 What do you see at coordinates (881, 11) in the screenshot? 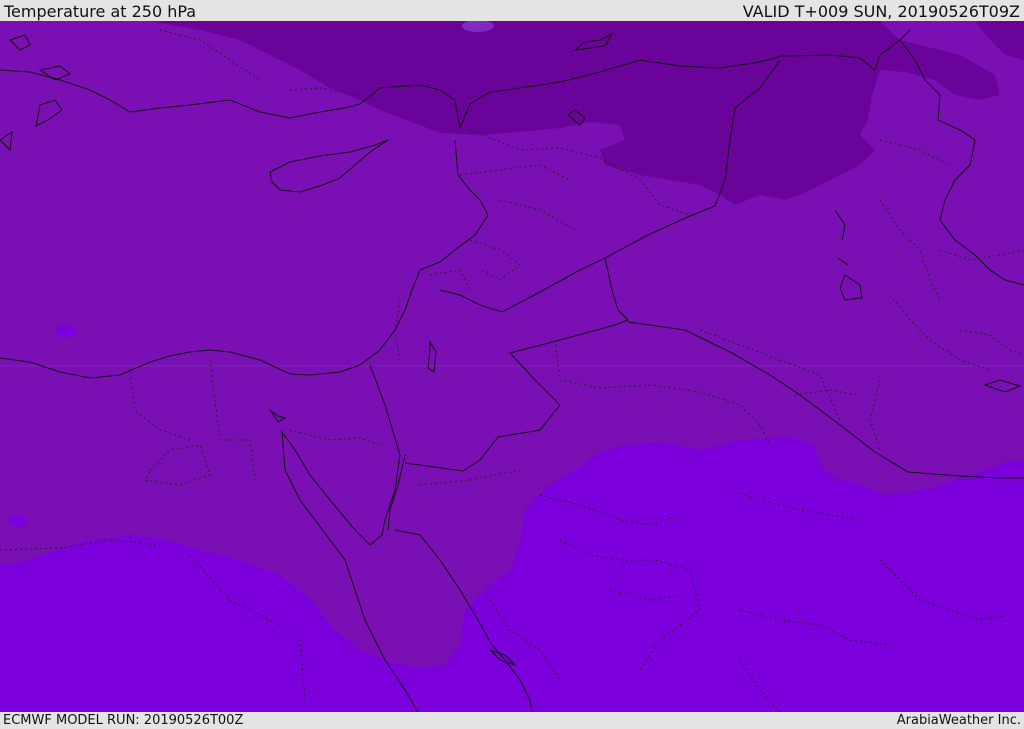
I see `valid-time: VALID T+009 SUN, 20190526T09Z` at bounding box center [881, 11].